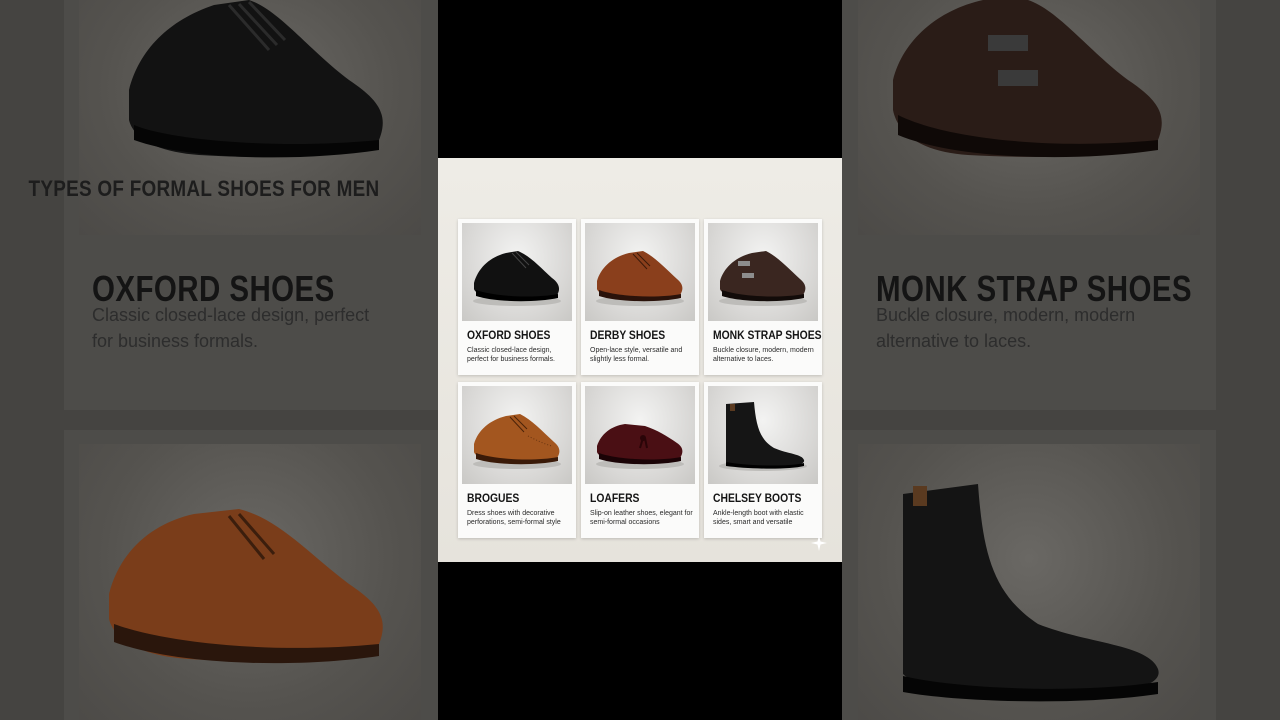  I want to click on background-card-chelsea, so click(1028, 575).